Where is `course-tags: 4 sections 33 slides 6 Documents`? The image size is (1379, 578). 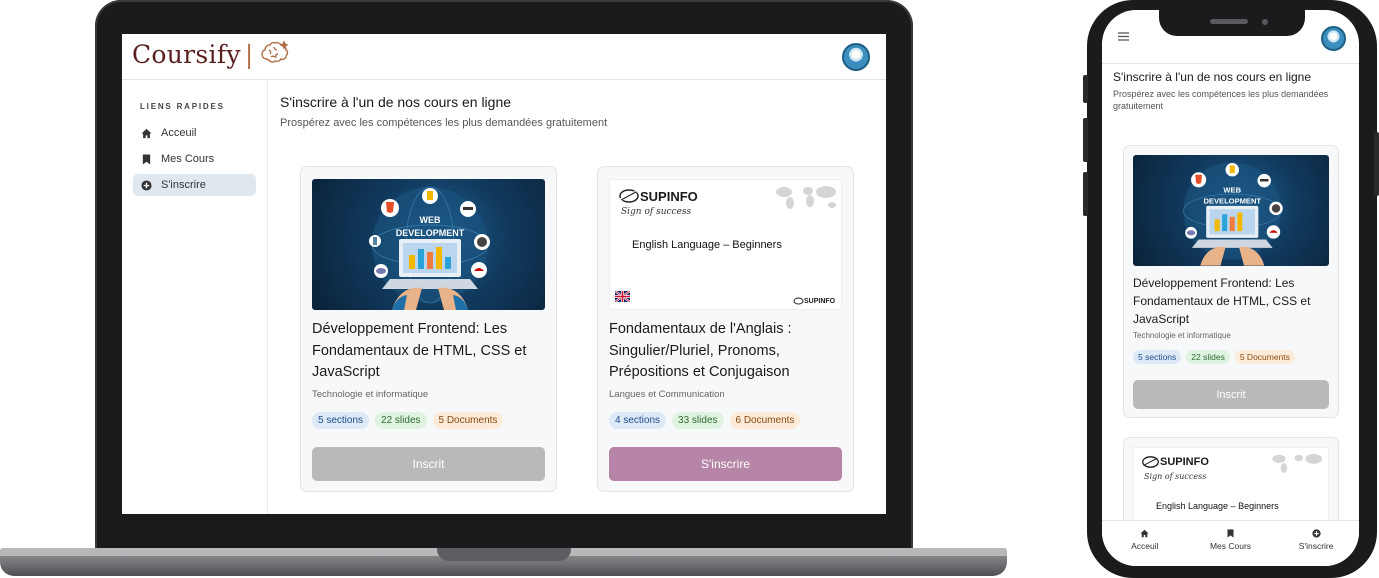 course-tags: 4 sections 33 slides 6 Documents is located at coordinates (705, 420).